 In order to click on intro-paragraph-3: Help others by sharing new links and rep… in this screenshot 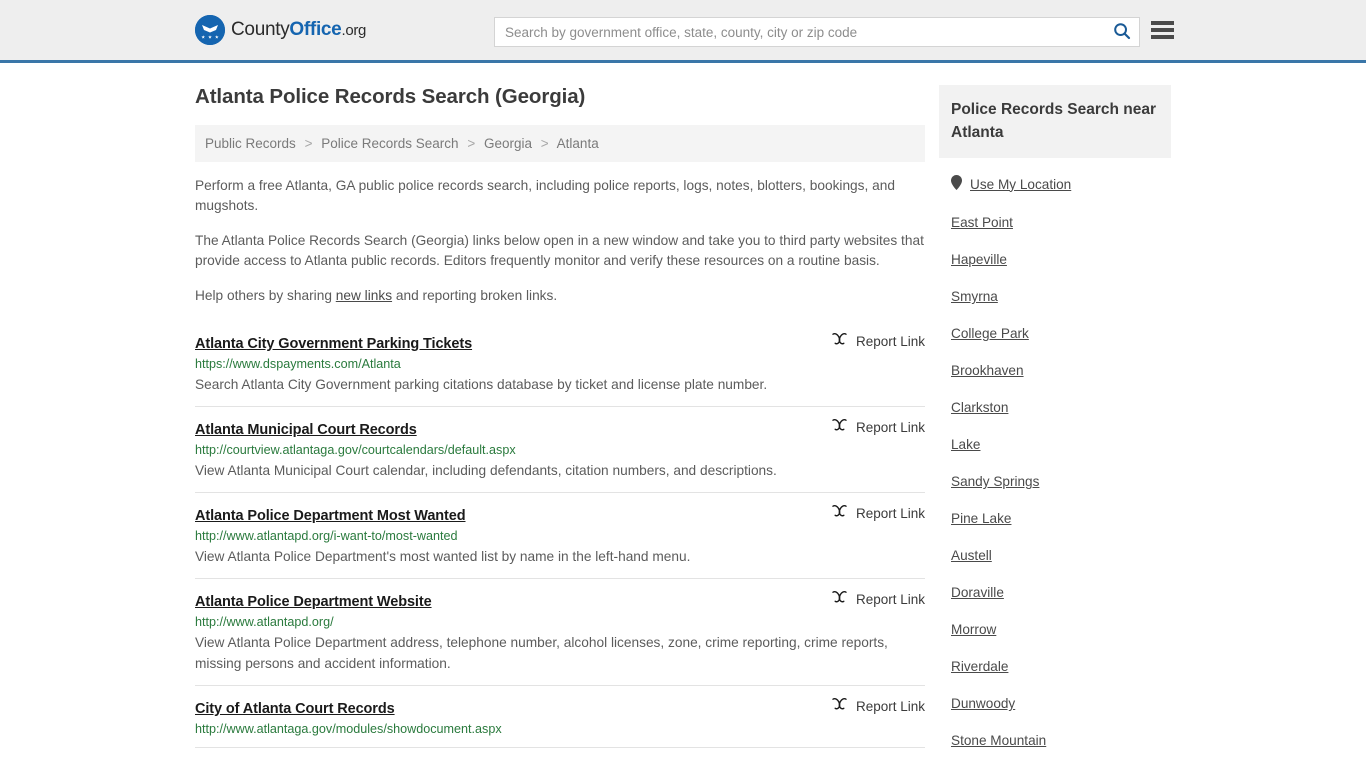, I will do `click(560, 296)`.